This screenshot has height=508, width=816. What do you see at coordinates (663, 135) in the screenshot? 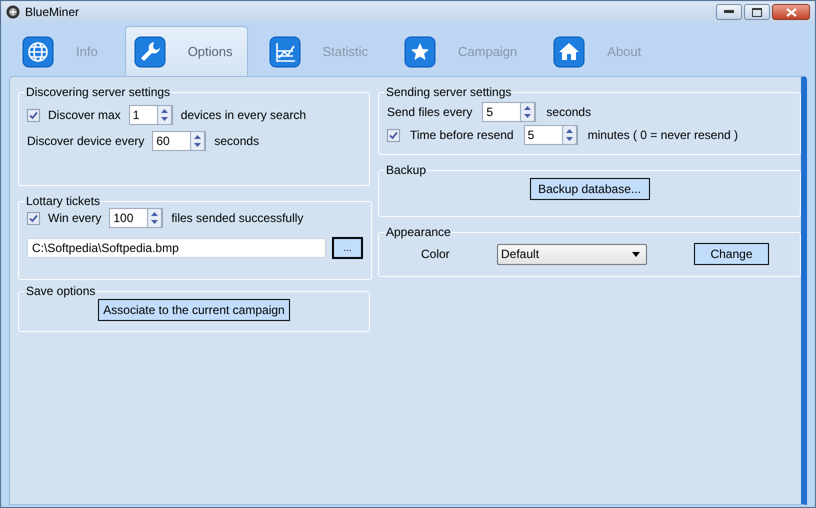
I see `unit-label: minutes ( 0 = never resend )` at bounding box center [663, 135].